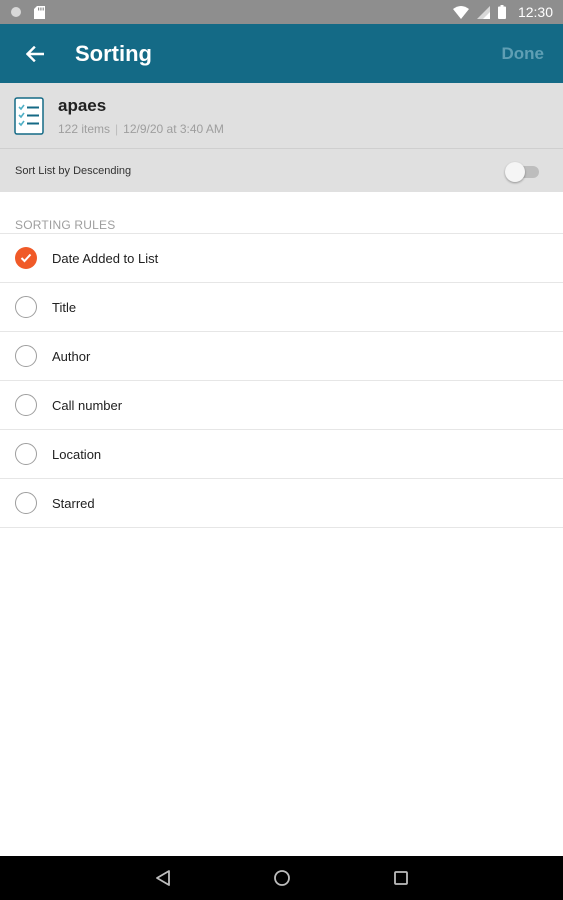 The image size is (563, 900). I want to click on arrow-back-icon, so click(35, 53).